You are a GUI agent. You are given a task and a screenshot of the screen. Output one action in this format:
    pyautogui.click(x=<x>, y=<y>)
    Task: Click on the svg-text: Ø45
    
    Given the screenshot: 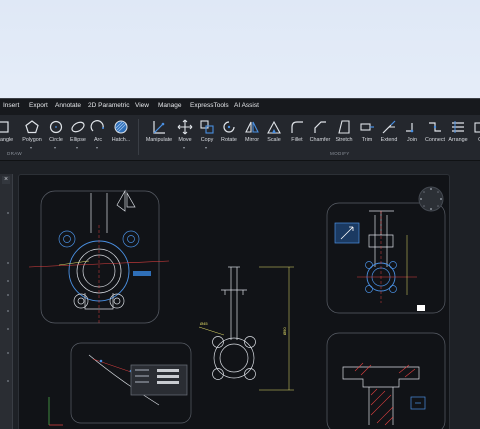 What is the action you would take?
    pyautogui.click(x=204, y=323)
    